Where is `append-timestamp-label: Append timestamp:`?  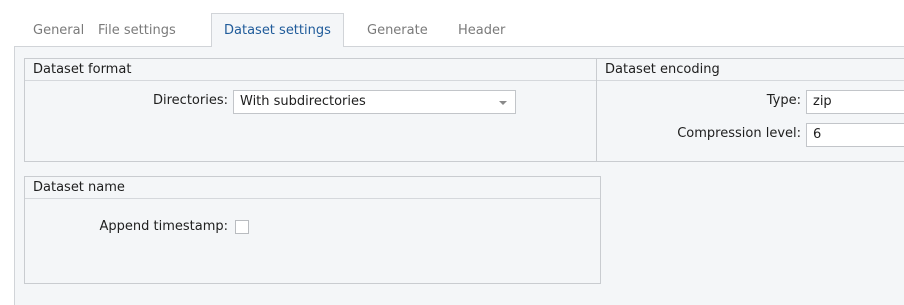 append-timestamp-label: Append timestamp: is located at coordinates (163, 226).